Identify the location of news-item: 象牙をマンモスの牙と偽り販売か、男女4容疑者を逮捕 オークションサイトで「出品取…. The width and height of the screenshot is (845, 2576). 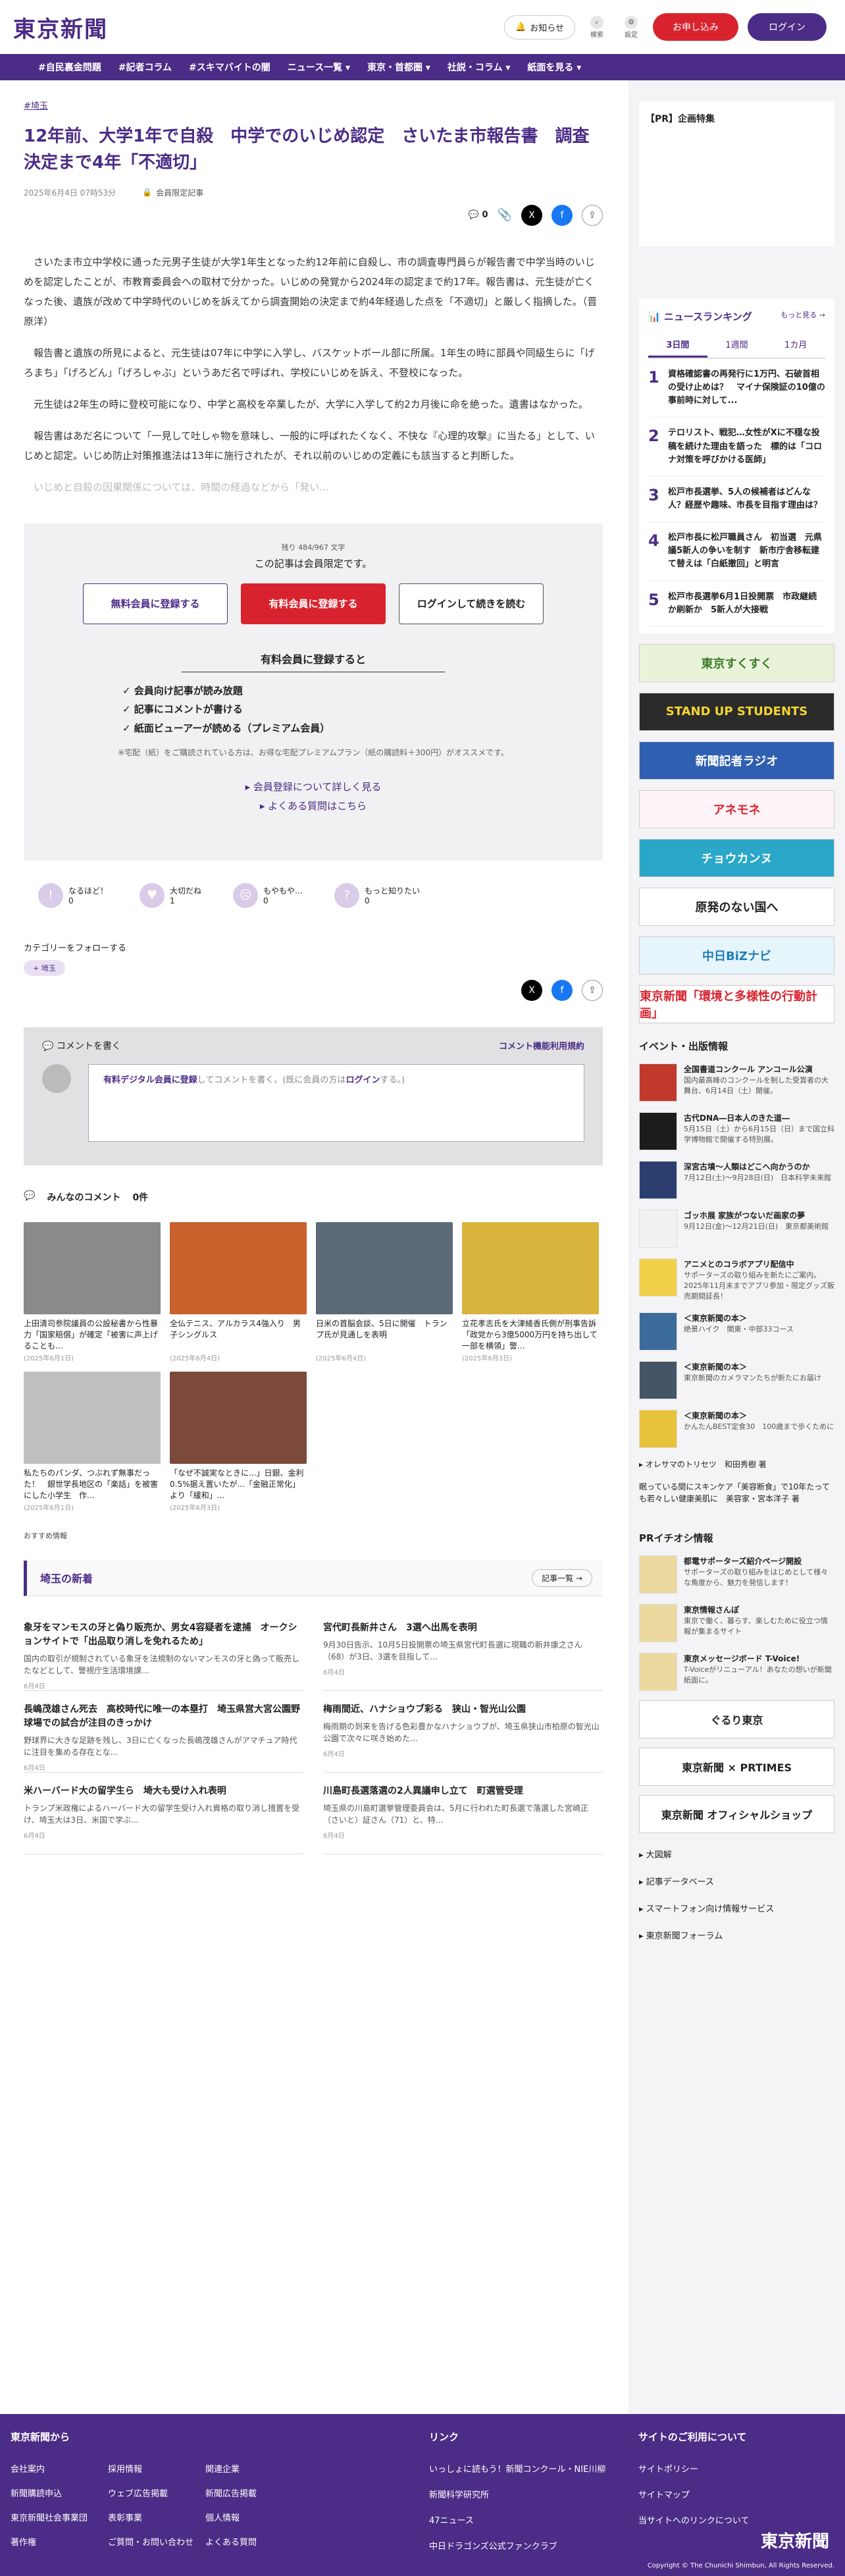
(164, 1650).